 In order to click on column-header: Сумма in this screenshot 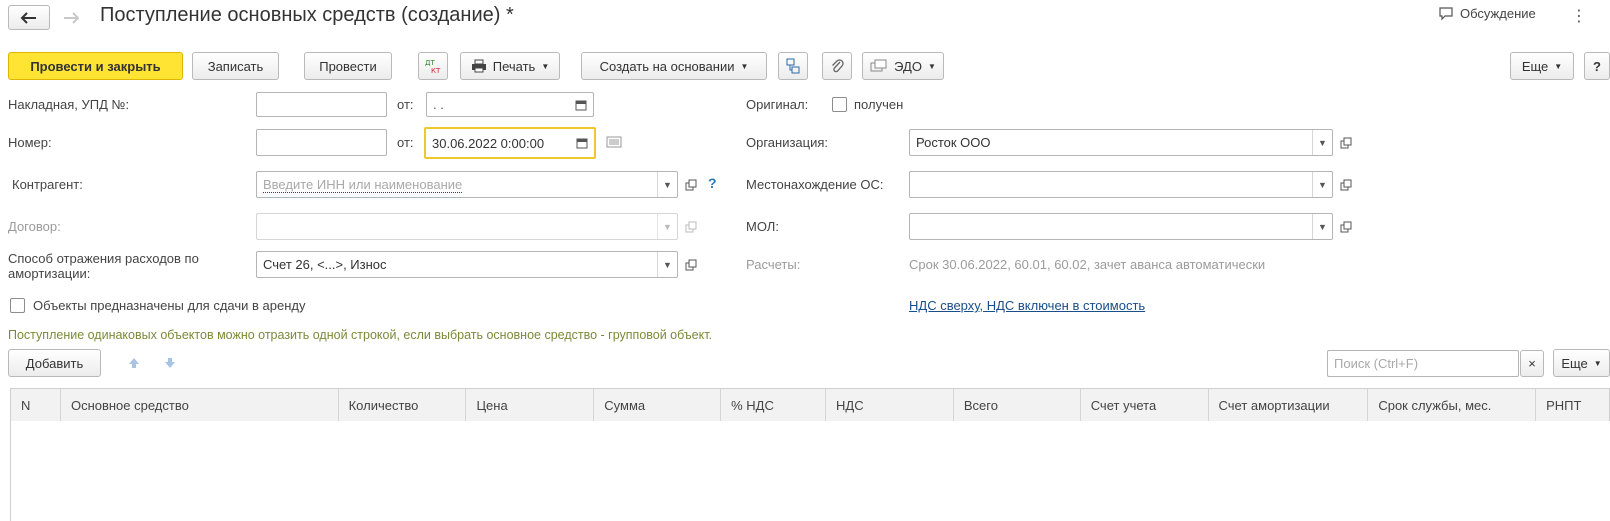, I will do `click(658, 405)`.